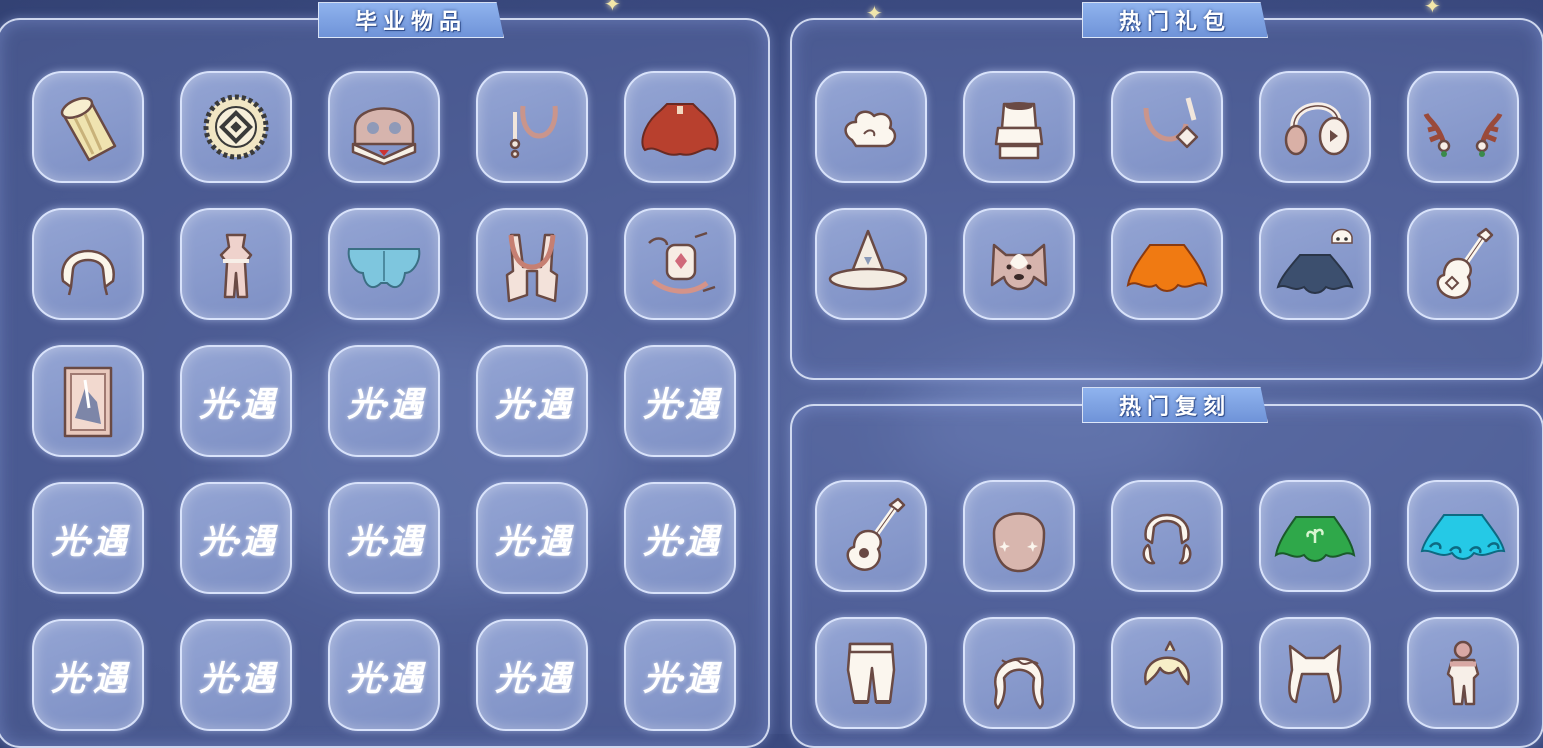 The width and height of the screenshot is (1543, 748). I want to click on hot-reruns-title: 热门复刻, so click(1175, 405).